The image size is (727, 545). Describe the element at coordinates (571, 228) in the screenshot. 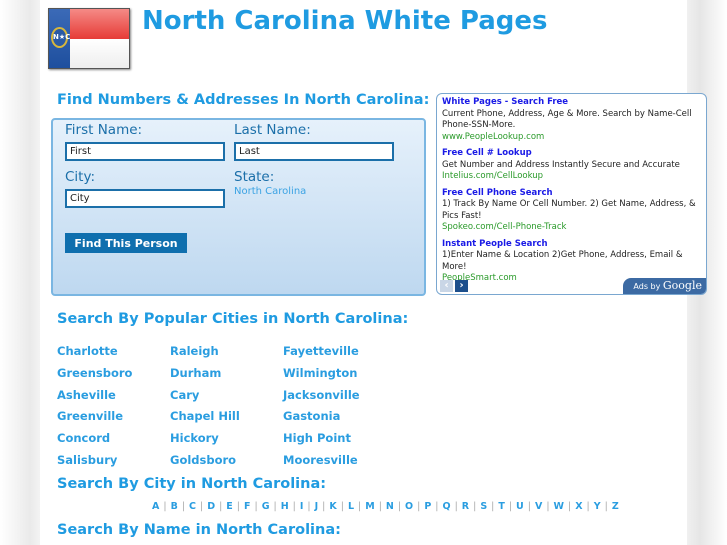

I see `ad-url-link: Spokeo.com/Cell-Phone-Track` at that location.